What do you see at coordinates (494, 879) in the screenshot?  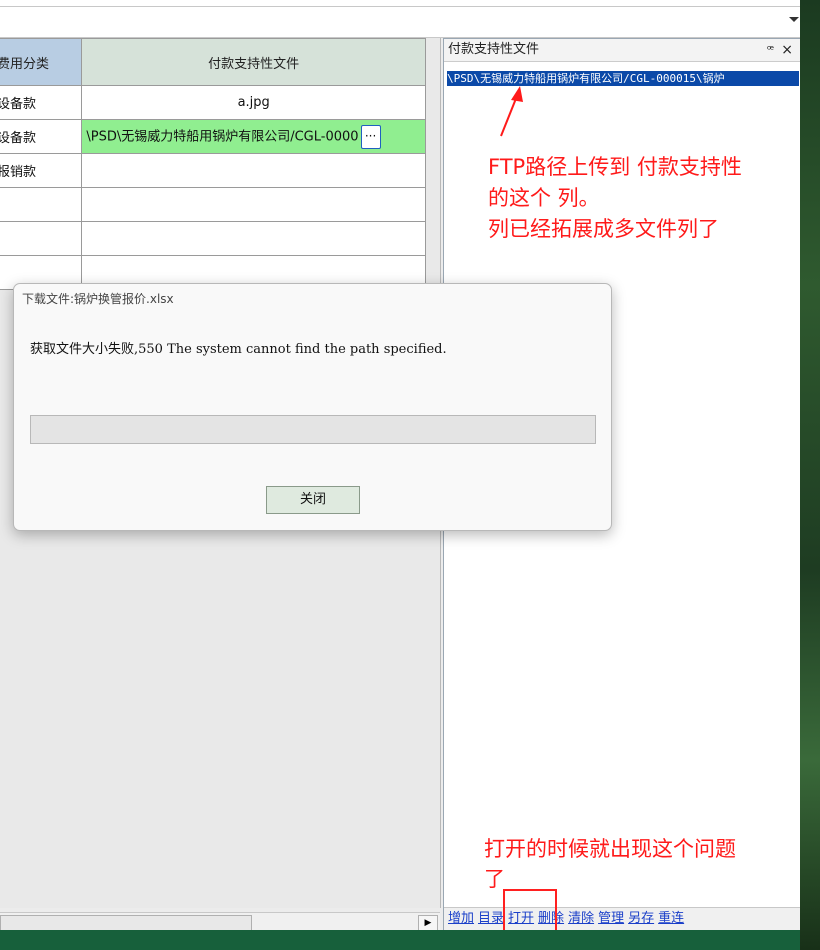 I see `annotation-line: 了` at bounding box center [494, 879].